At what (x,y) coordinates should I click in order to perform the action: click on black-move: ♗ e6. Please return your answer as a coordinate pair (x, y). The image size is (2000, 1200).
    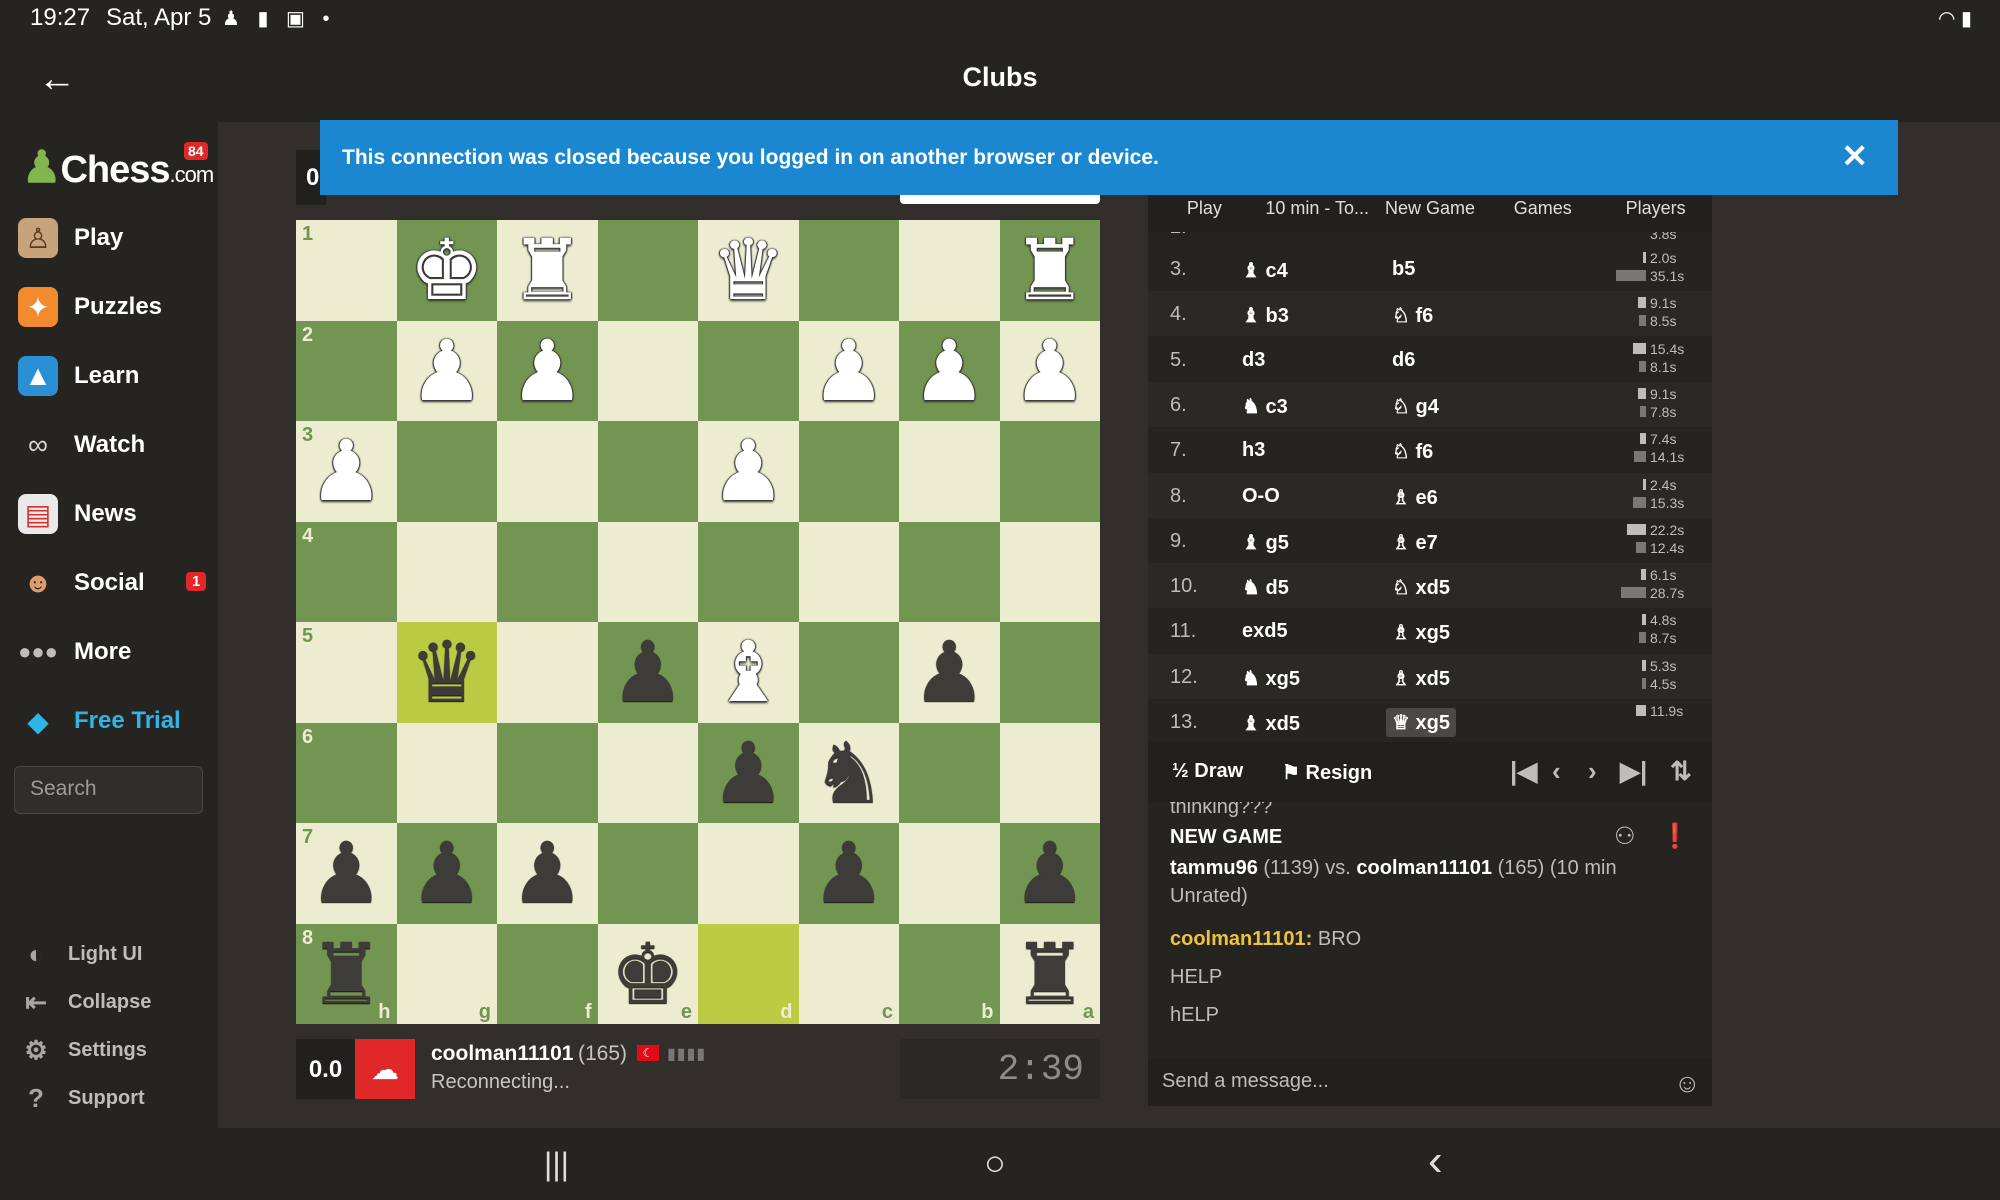
    Looking at the image, I should click on (1415, 497).